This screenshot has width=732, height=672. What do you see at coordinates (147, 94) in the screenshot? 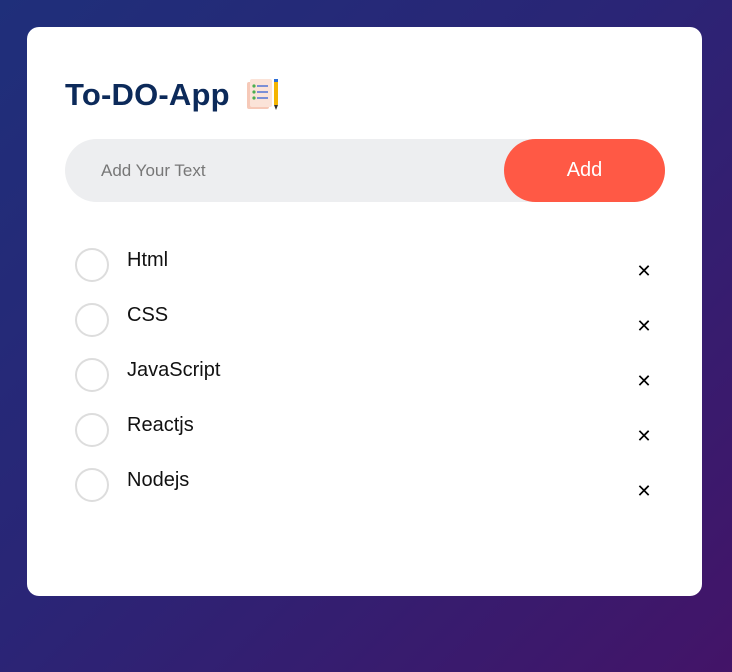
I see `page-title: To-DO-App` at bounding box center [147, 94].